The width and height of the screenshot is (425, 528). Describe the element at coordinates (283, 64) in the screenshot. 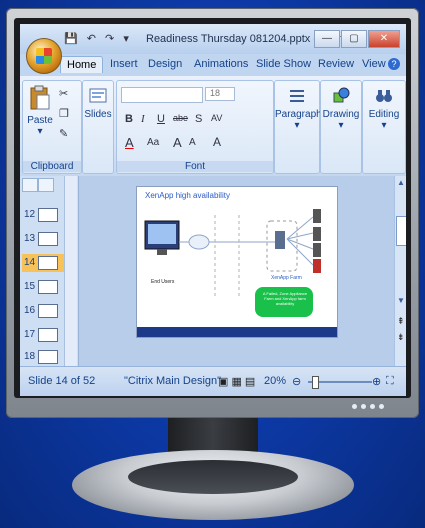

I see `tab-slide-show: Slide Show` at that location.